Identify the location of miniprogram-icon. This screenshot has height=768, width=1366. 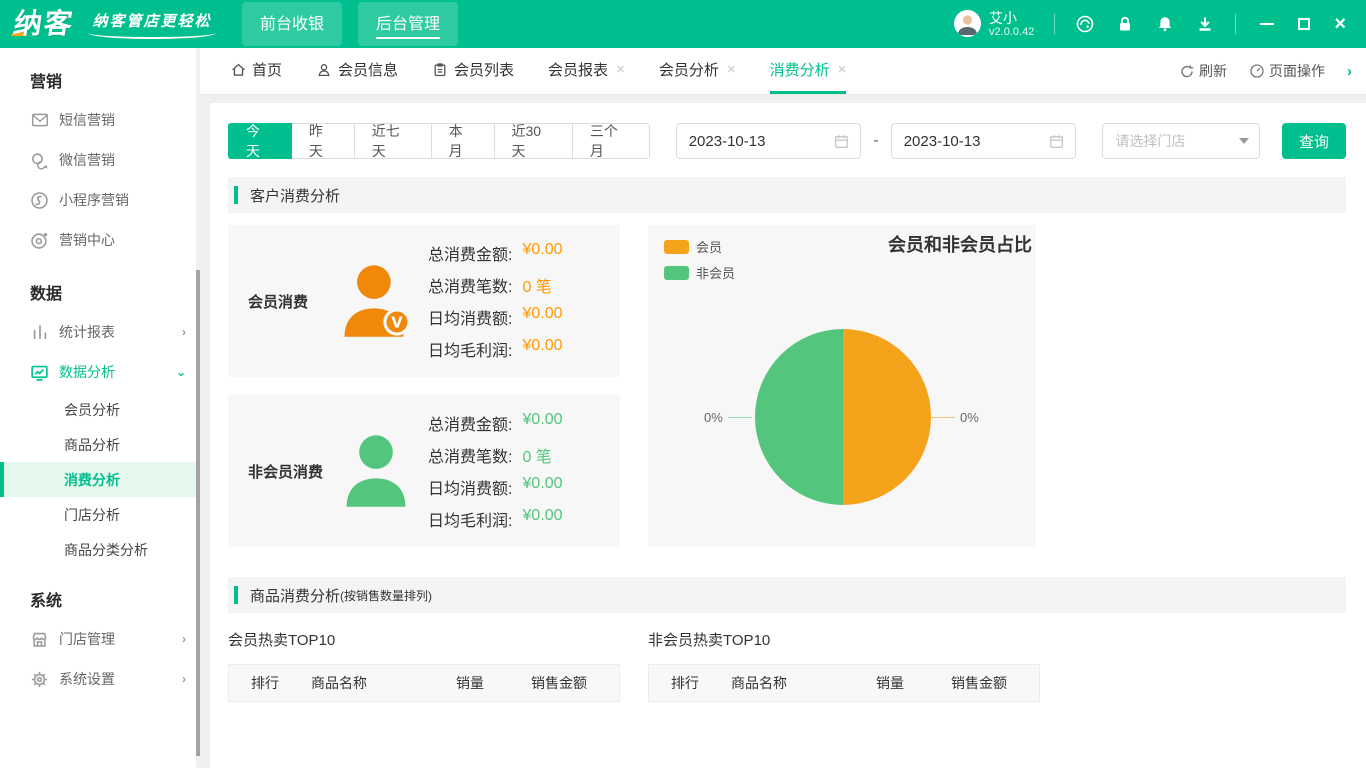
(39, 200).